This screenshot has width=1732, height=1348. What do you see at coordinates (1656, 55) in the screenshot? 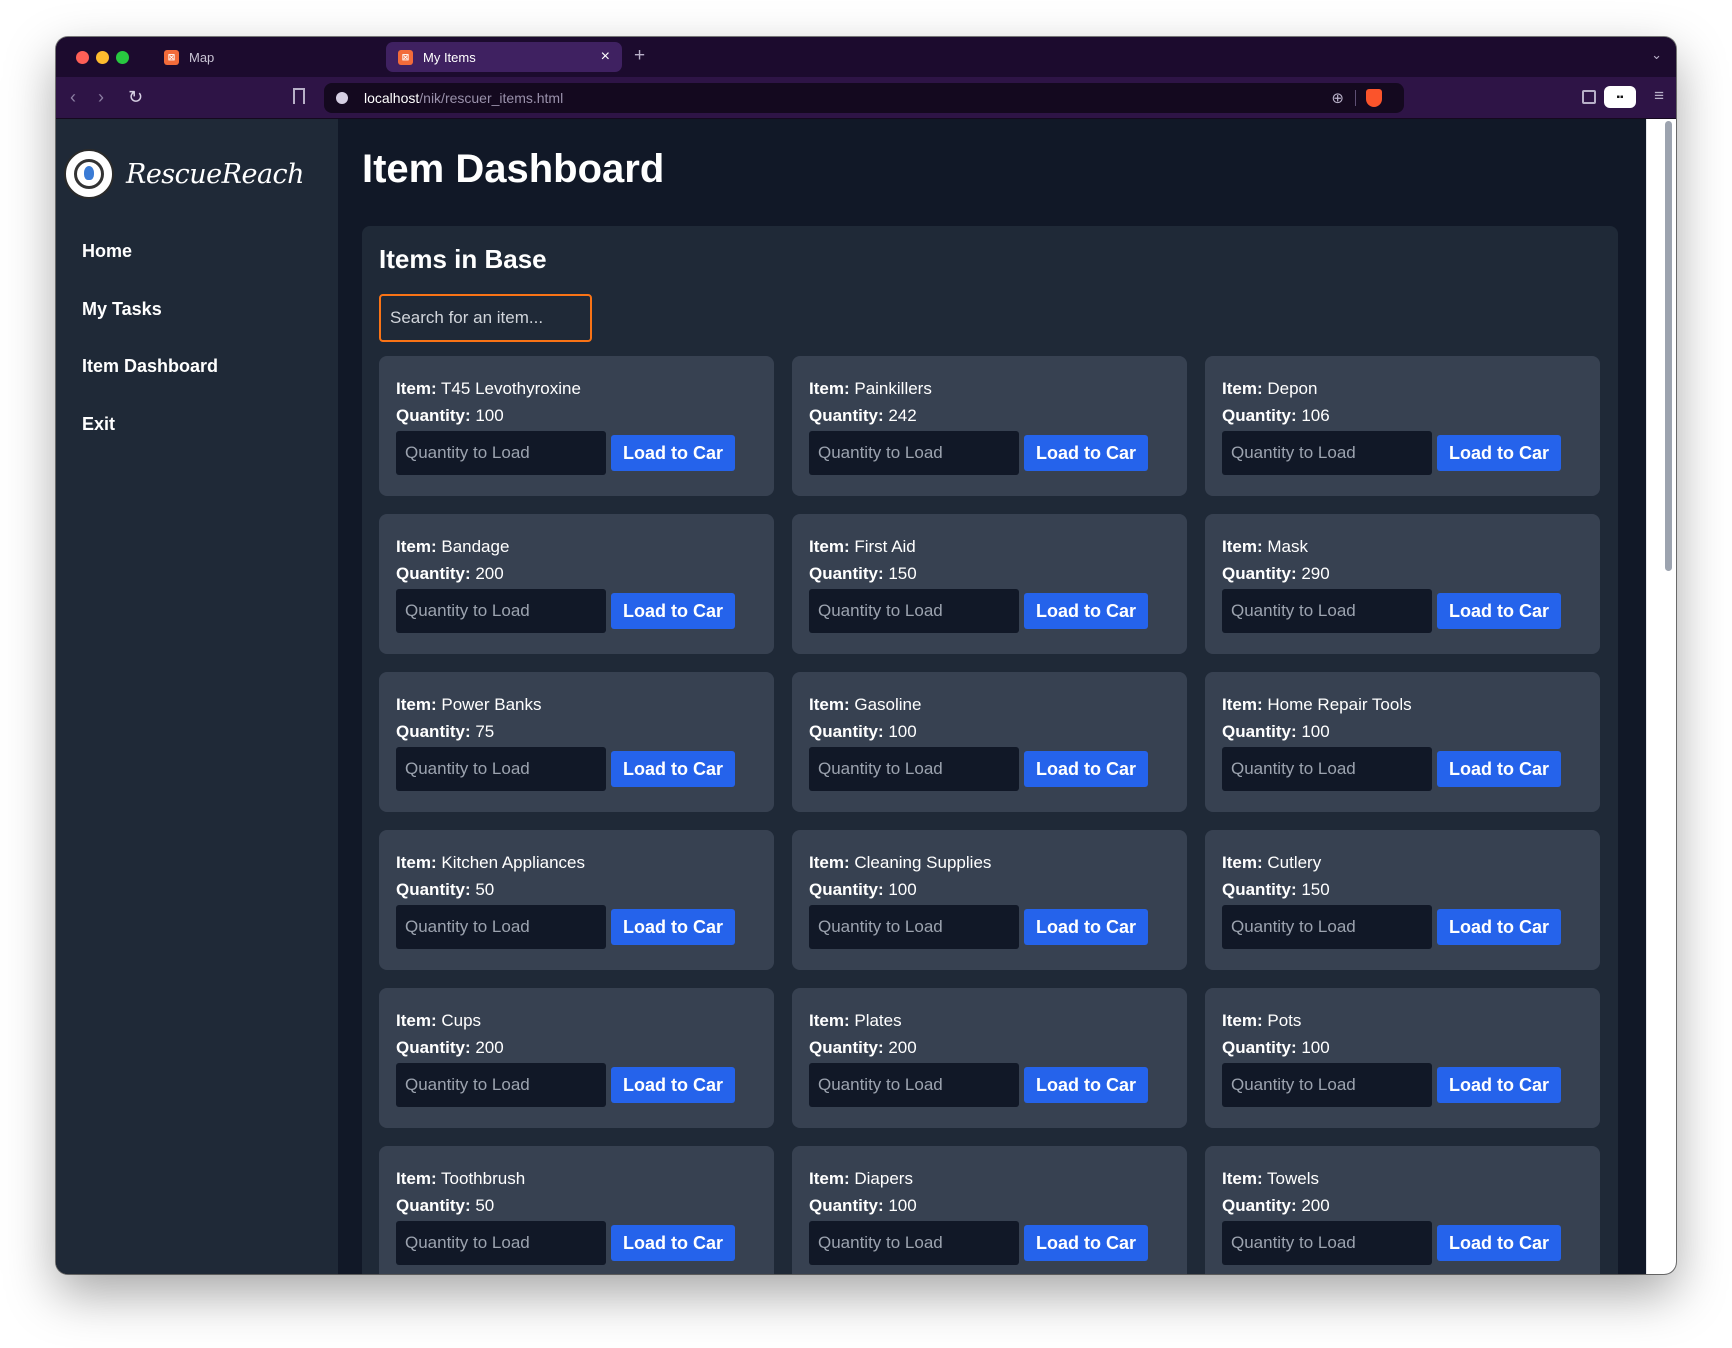
I see `chevron-down-icon: ⌄` at bounding box center [1656, 55].